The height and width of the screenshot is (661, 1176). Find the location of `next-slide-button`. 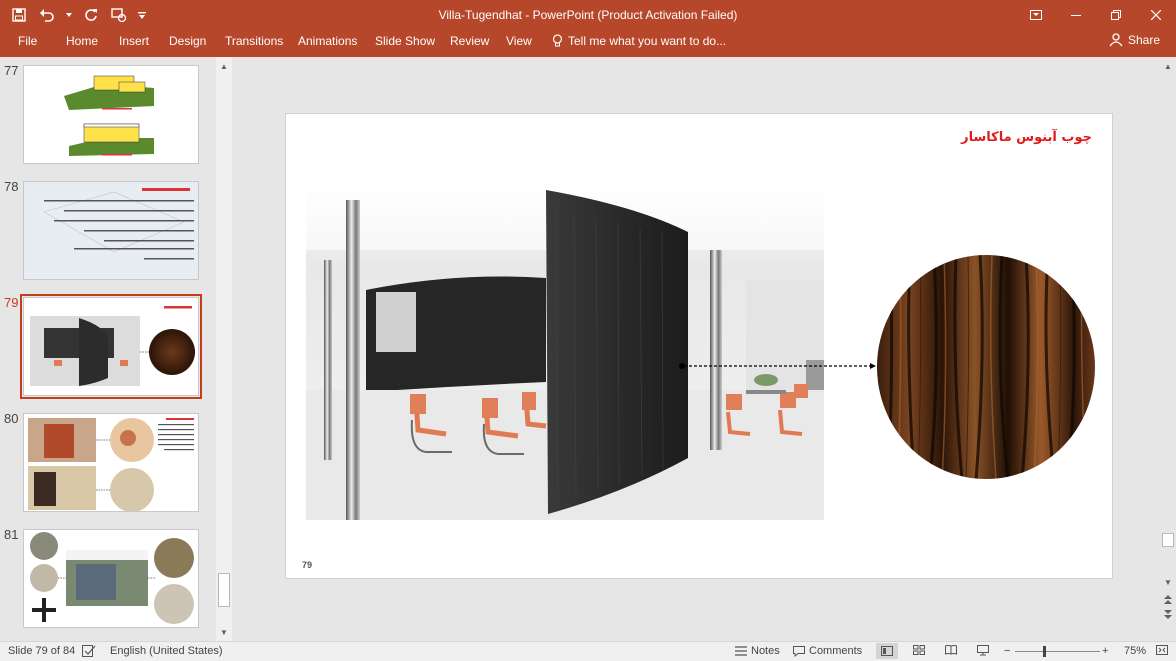

next-slide-button is located at coordinates (1168, 614).